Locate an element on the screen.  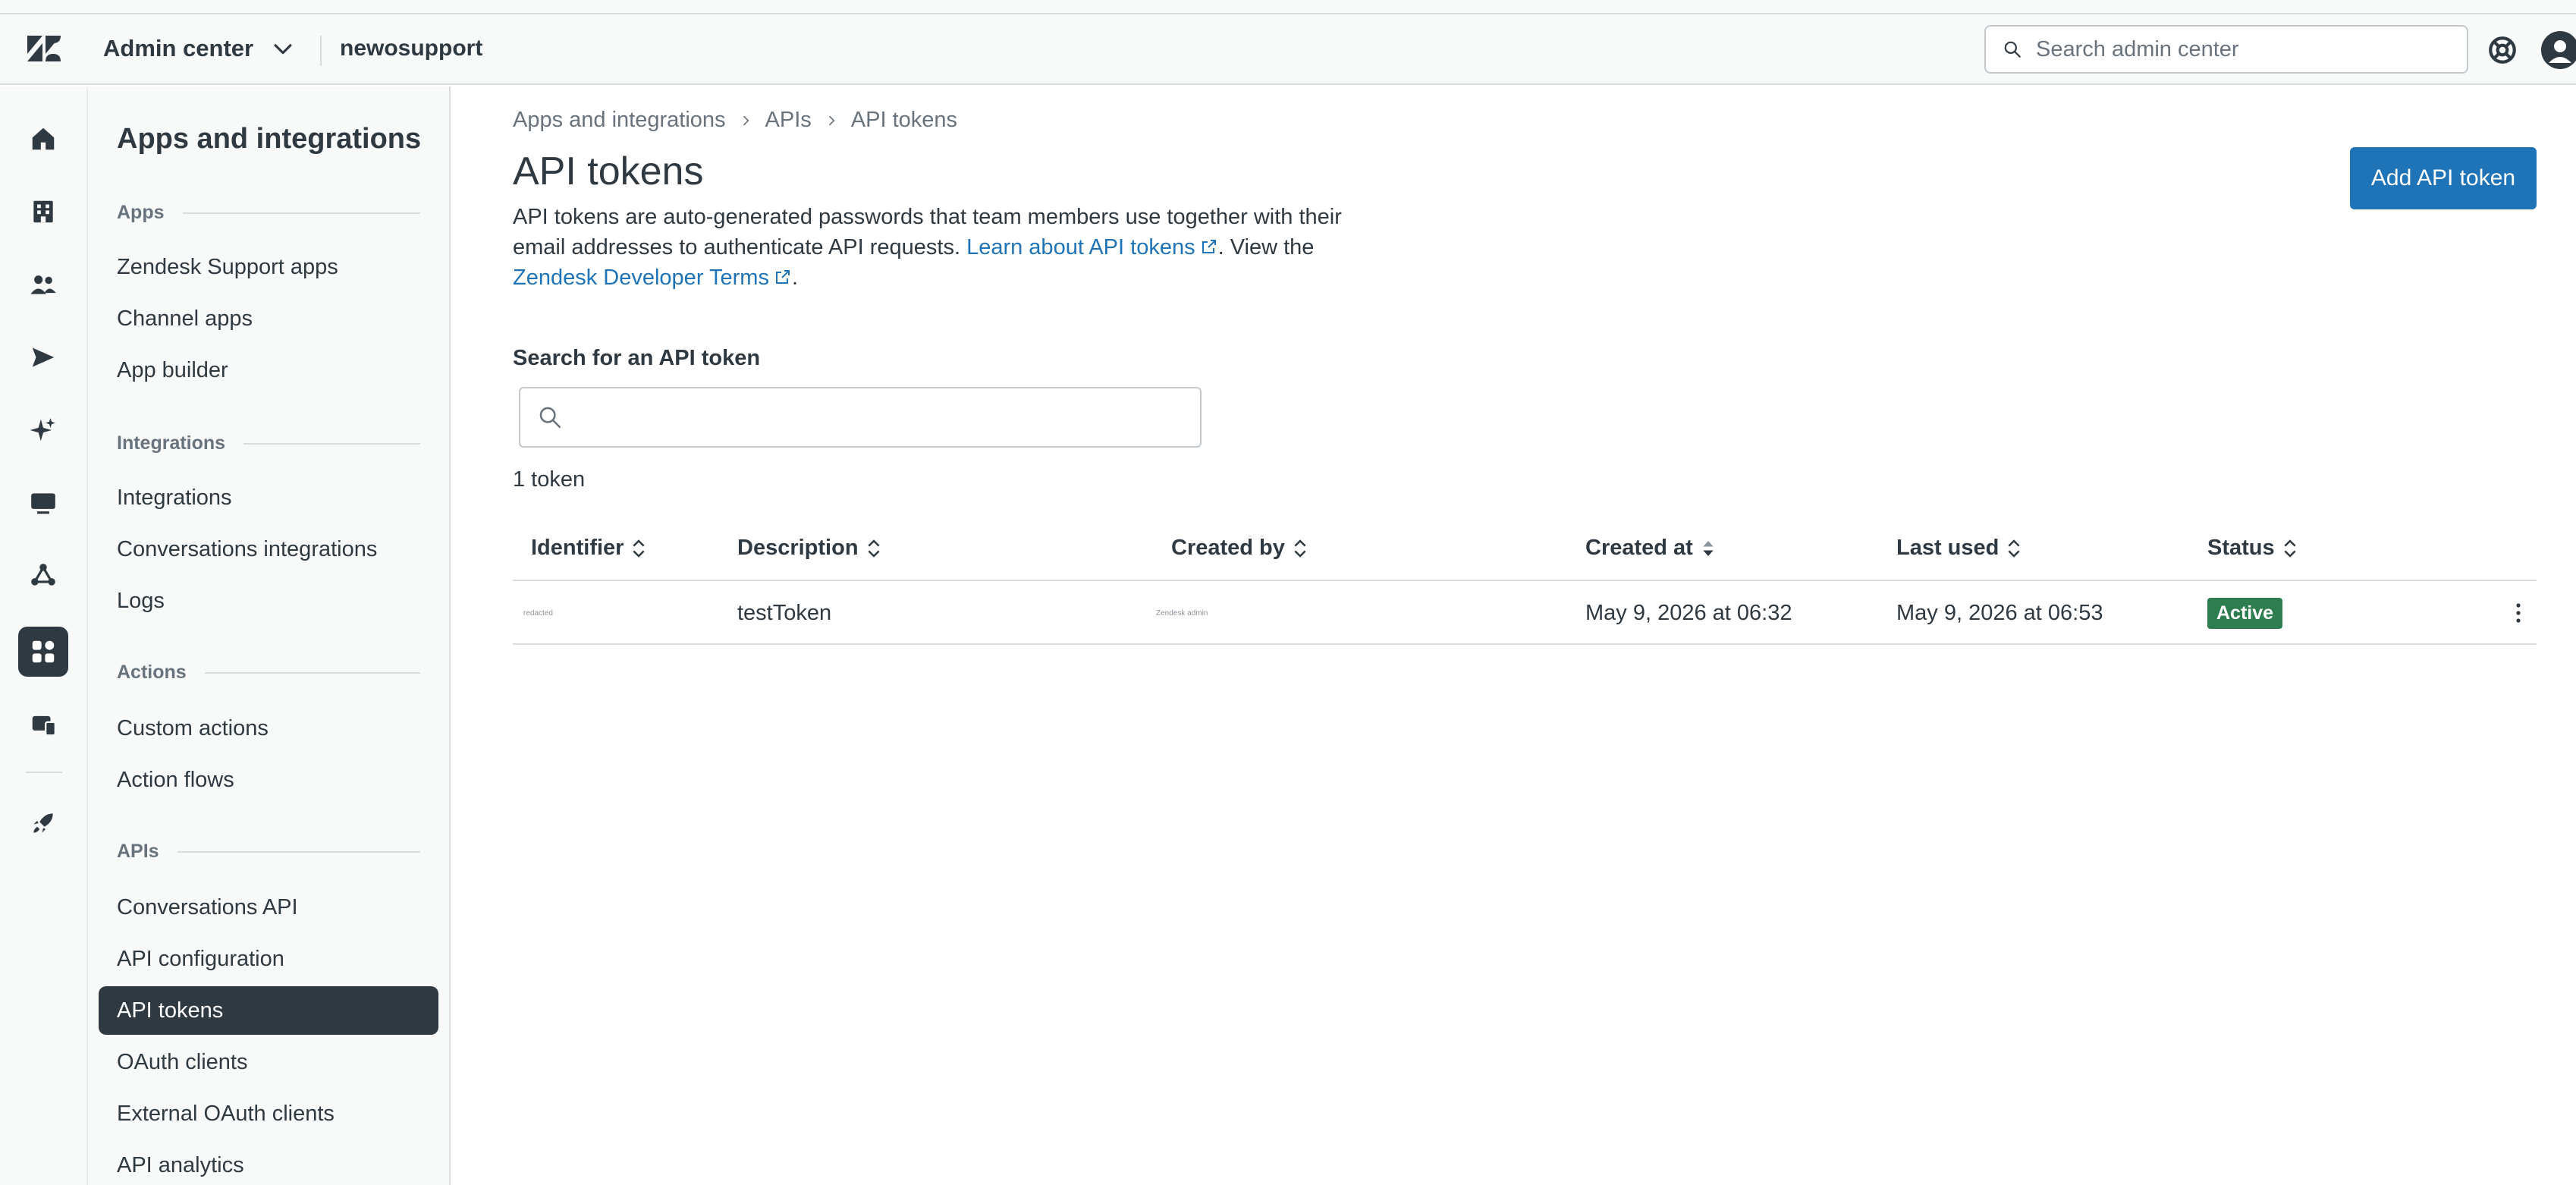
breadcrumb-api-tokens: API tokens is located at coordinates (904, 120).